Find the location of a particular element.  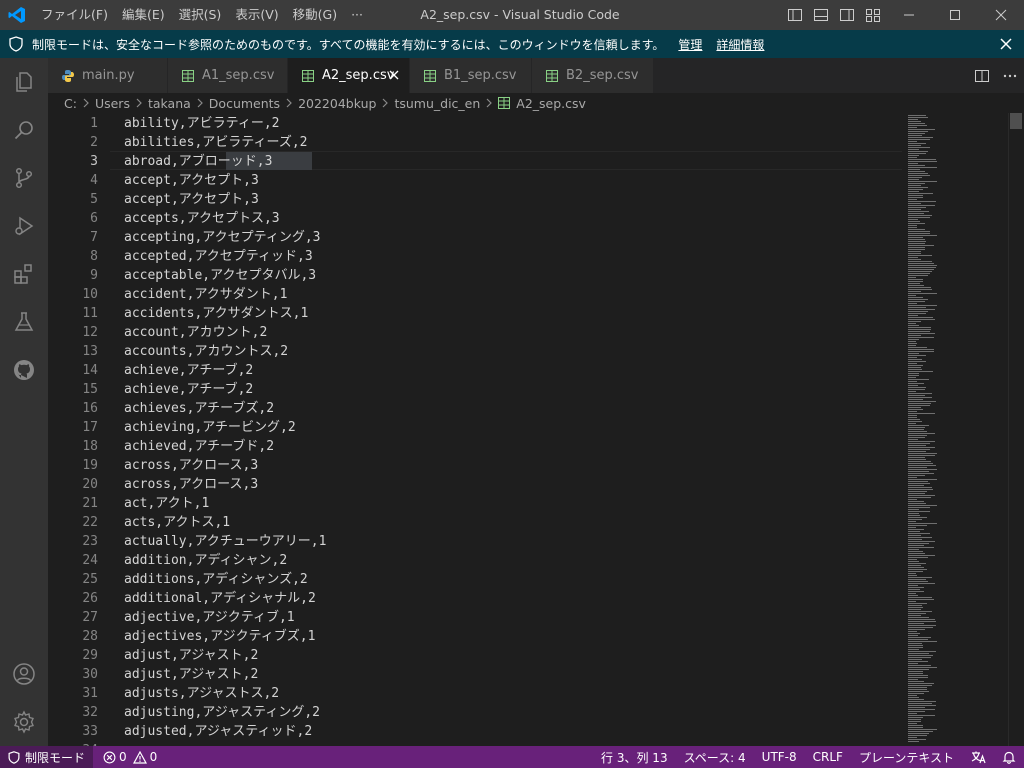

tab-a2-sep: A2_sep.csv is located at coordinates (349, 75).